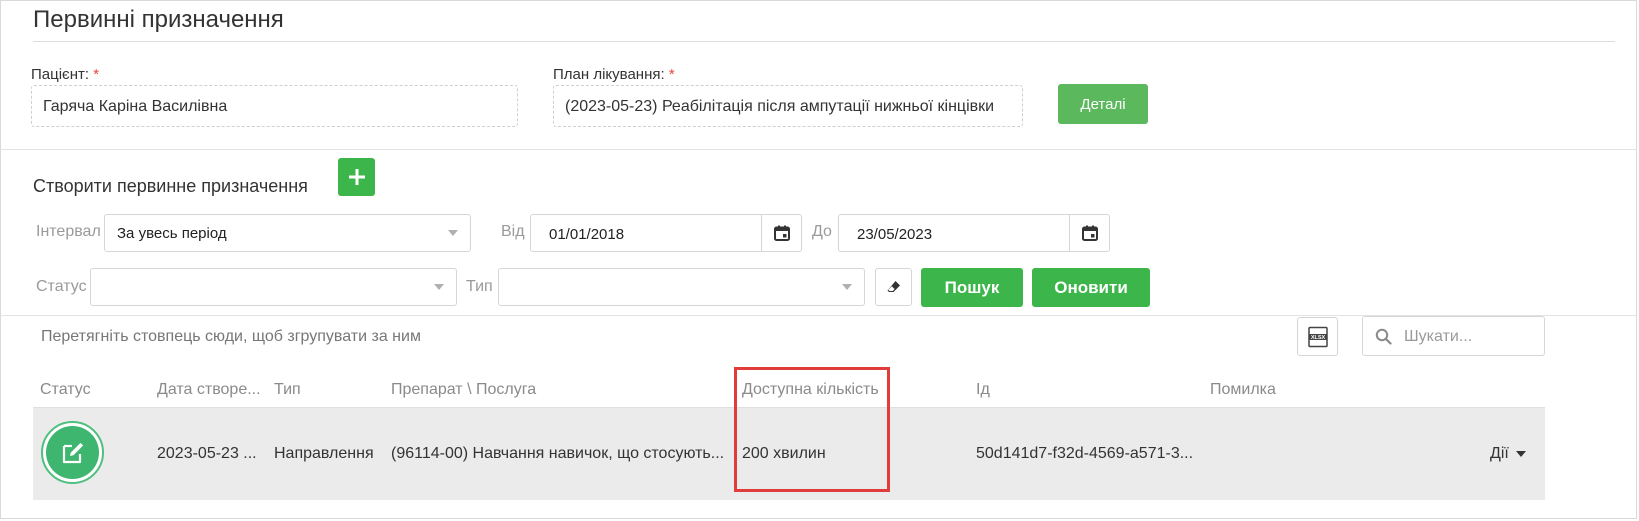 Image resolution: width=1639 pixels, height=521 pixels. I want to click on from-date-input: 01/01/2018, so click(666, 233).